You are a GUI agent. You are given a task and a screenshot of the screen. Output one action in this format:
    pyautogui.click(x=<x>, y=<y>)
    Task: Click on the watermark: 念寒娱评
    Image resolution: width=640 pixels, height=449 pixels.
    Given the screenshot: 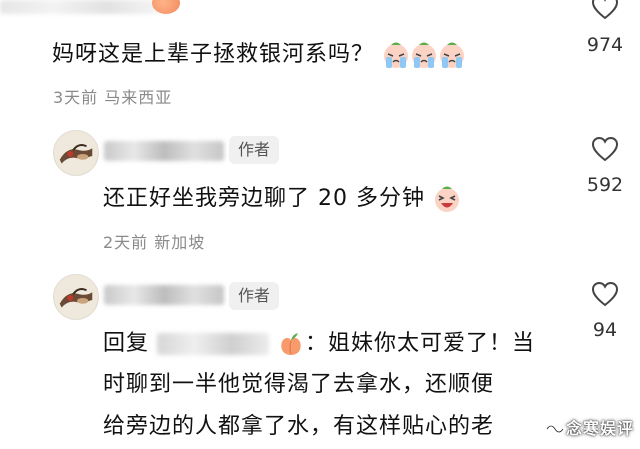 What is the action you would take?
    pyautogui.click(x=589, y=427)
    